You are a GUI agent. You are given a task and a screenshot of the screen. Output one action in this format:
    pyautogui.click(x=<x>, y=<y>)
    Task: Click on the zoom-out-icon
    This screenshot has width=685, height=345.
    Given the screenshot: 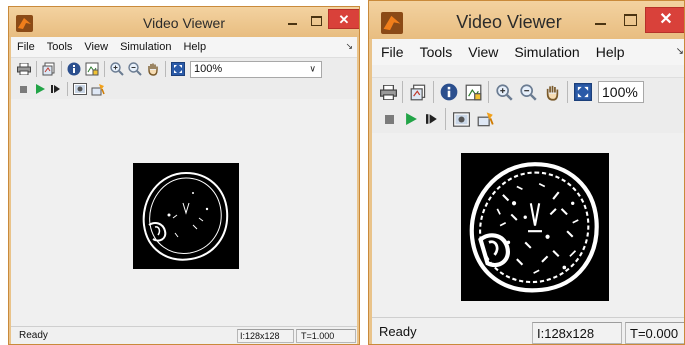 What is the action you would take?
    pyautogui.click(x=135, y=69)
    